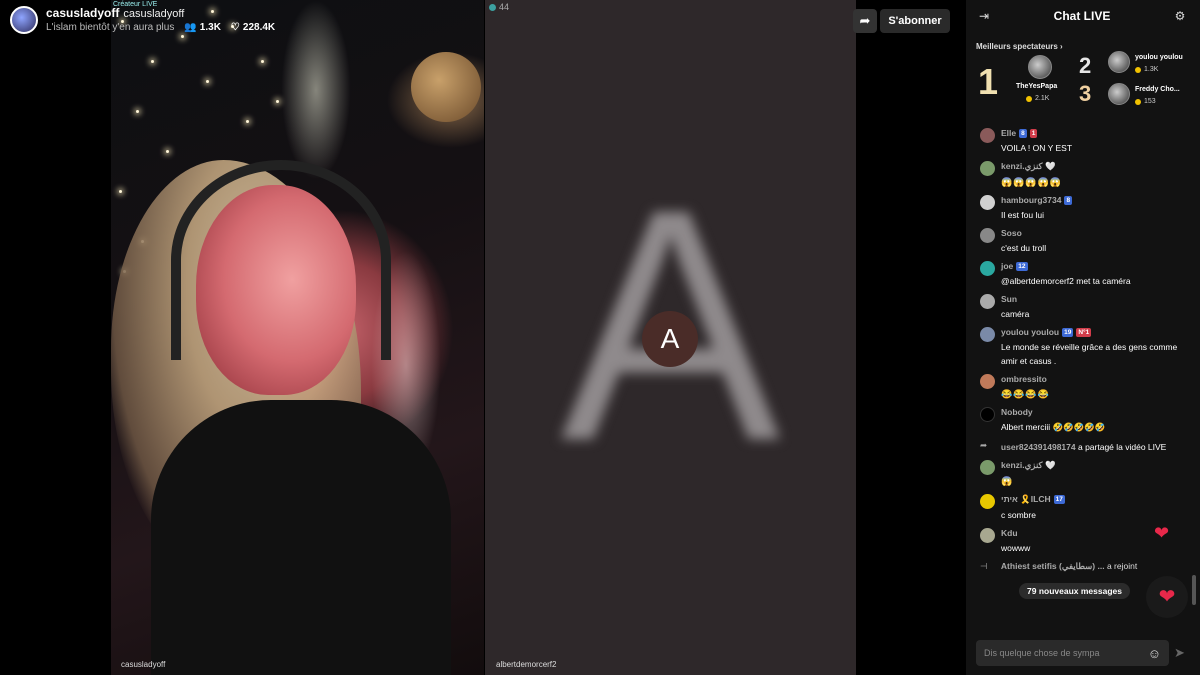 This screenshot has width=1200, height=675. Describe the element at coordinates (1042, 98) in the screenshot. I see `rank-1-coin-value: 2.1K` at that location.